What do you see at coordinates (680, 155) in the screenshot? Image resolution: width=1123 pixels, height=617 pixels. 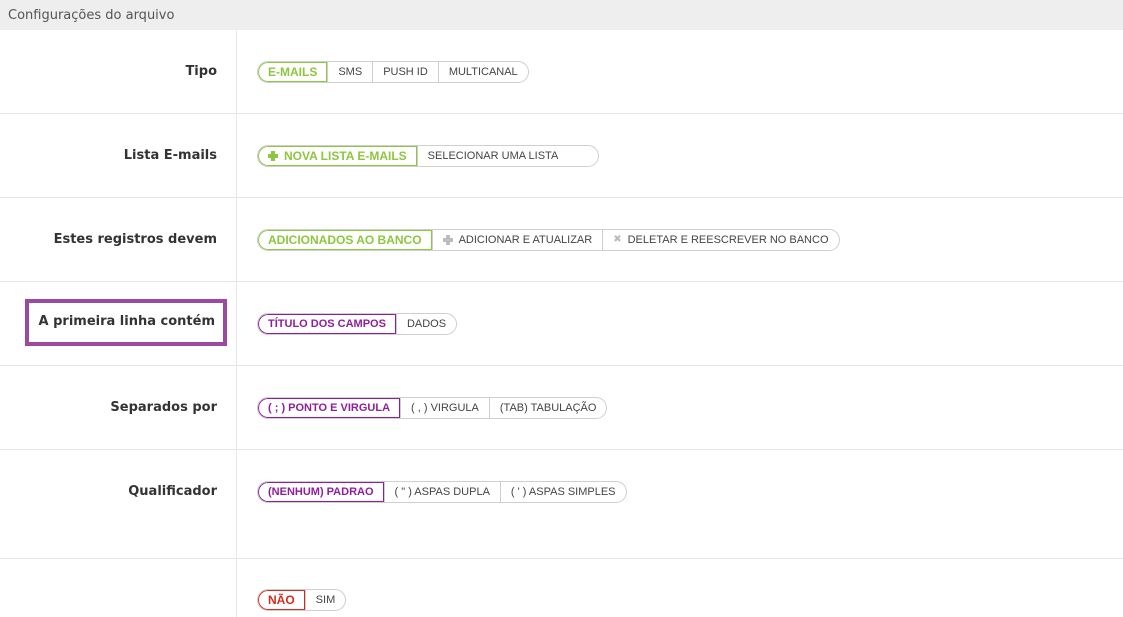 I see `lista-controls: NOVA LISTA E-MAILS SELECIONAR UMA LISTA` at bounding box center [680, 155].